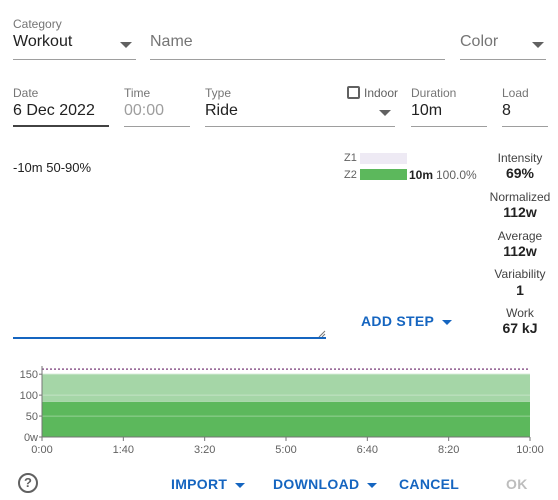 Image resolution: width=558 pixels, height=500 pixels. What do you see at coordinates (74, 59) in the screenshot?
I see `category-underline` at bounding box center [74, 59].